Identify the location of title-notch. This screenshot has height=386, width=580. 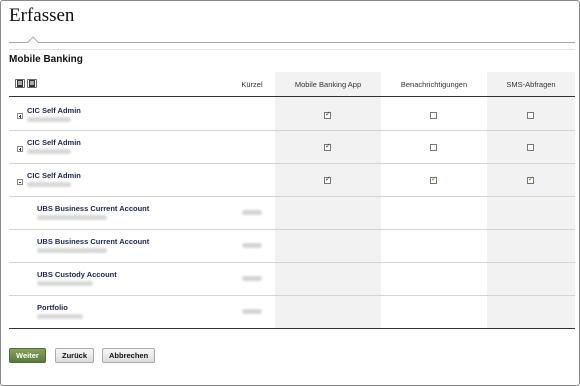
(33, 42).